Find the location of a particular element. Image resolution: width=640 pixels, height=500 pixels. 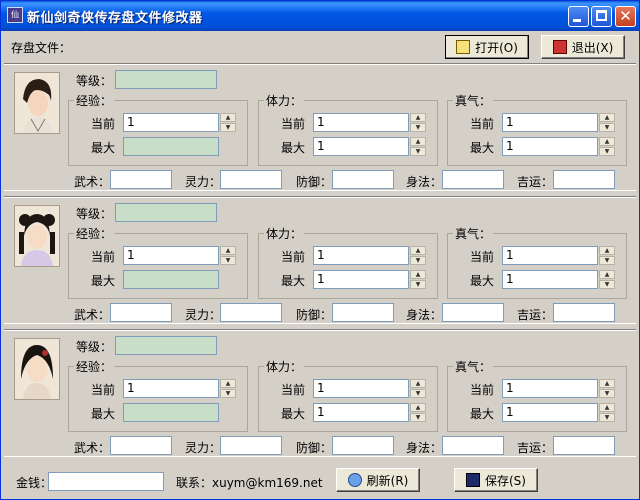

maximize-button is located at coordinates (601, 16).